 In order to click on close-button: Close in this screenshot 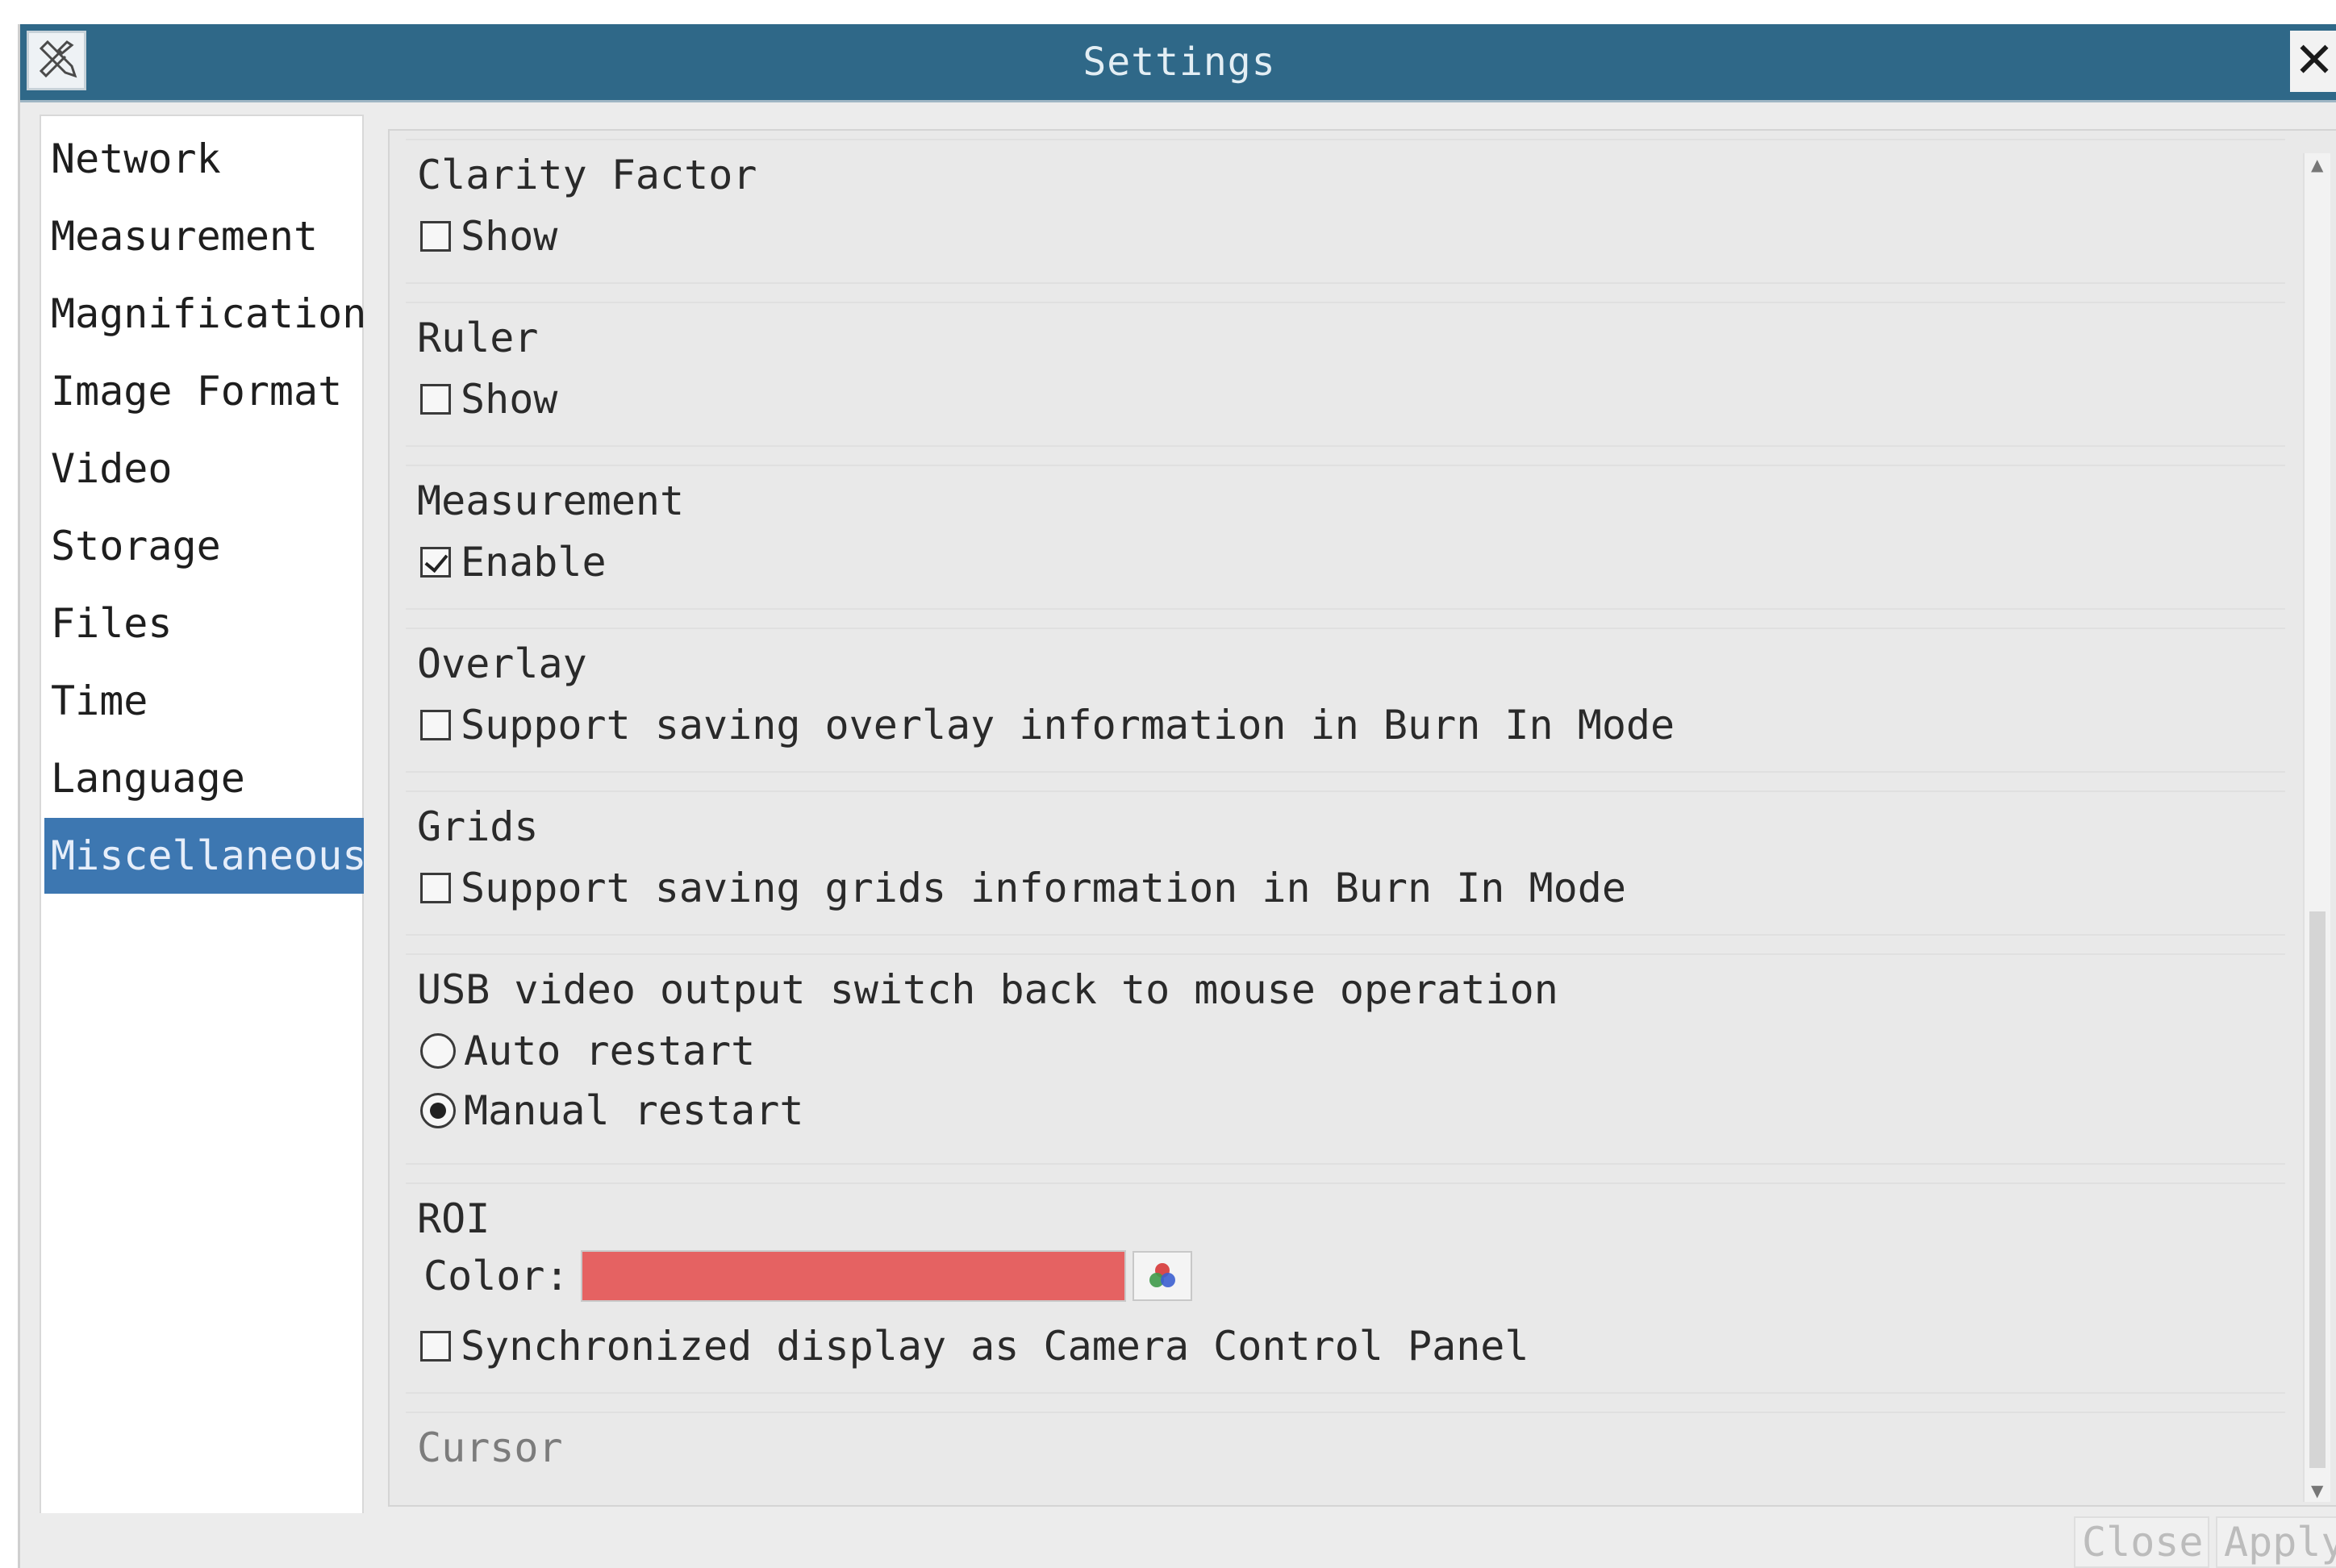, I will do `click(2141, 1542)`.